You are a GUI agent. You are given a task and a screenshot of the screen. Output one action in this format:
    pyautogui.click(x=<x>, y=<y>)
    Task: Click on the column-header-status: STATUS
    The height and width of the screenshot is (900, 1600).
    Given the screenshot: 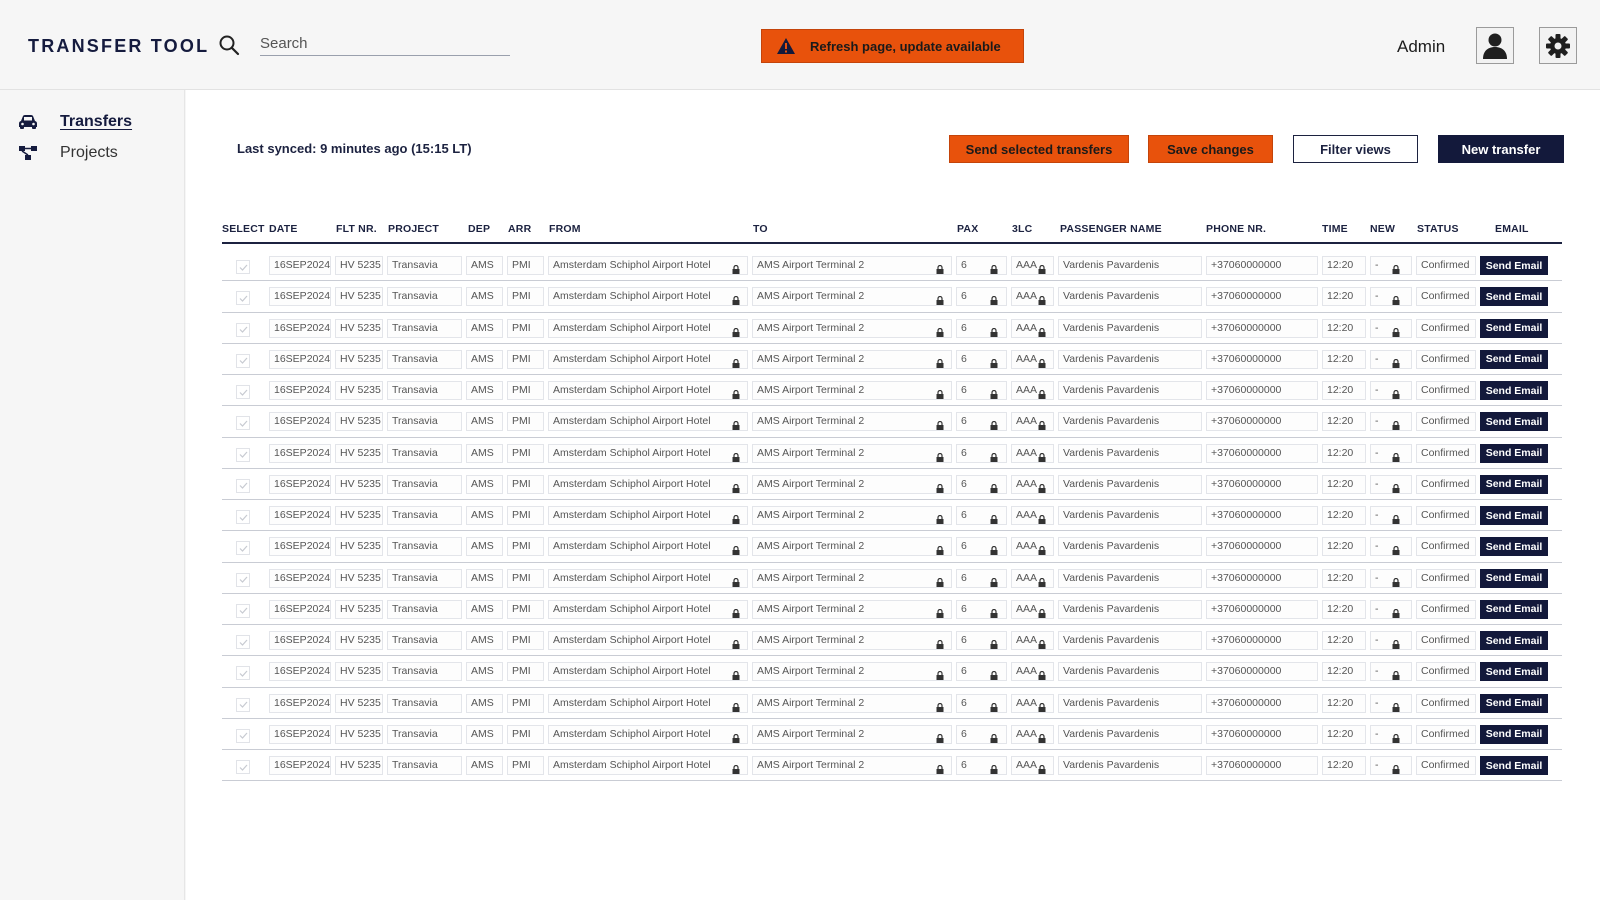 What is the action you would take?
    pyautogui.click(x=1438, y=229)
    